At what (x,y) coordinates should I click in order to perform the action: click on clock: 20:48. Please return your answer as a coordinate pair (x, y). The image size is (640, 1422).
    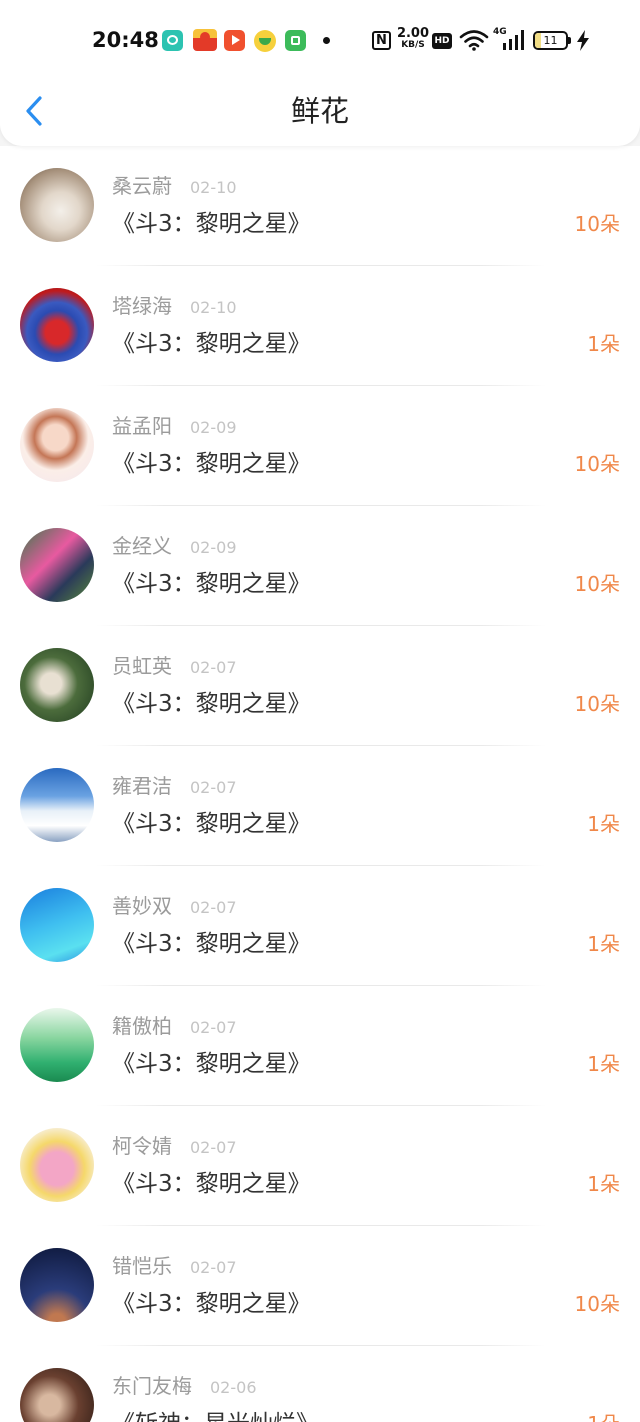
    Looking at the image, I should click on (125, 40).